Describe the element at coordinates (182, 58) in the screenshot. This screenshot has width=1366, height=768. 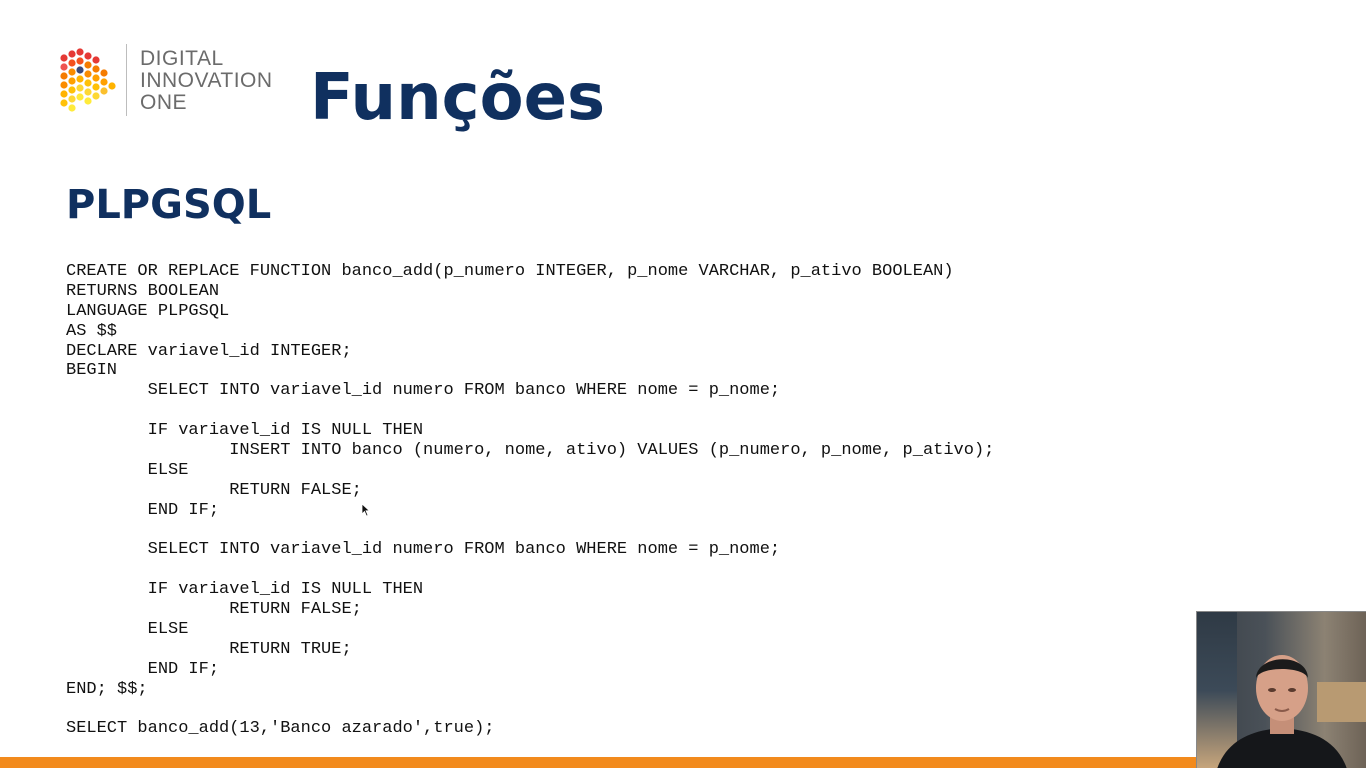
I see `logo-line-digital: DIGITAL` at that location.